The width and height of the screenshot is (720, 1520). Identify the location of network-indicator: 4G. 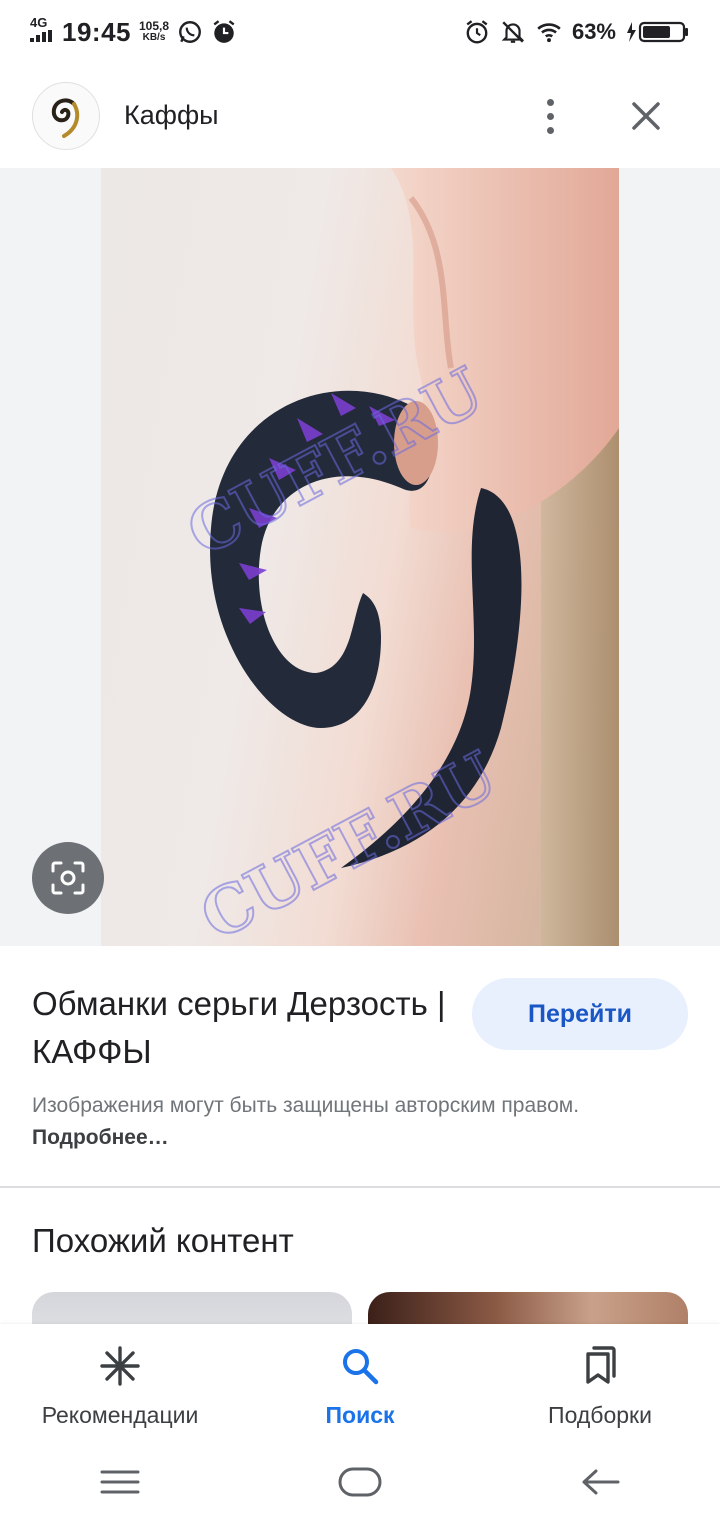
(42, 31).